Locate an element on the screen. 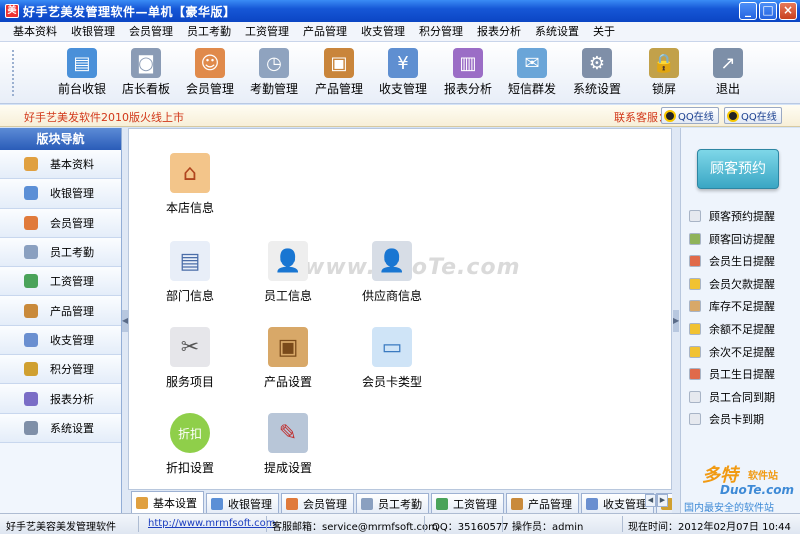 The width and height of the screenshot is (800, 534). toolbar-button-2: ☺ 会员管理 is located at coordinates (210, 74).